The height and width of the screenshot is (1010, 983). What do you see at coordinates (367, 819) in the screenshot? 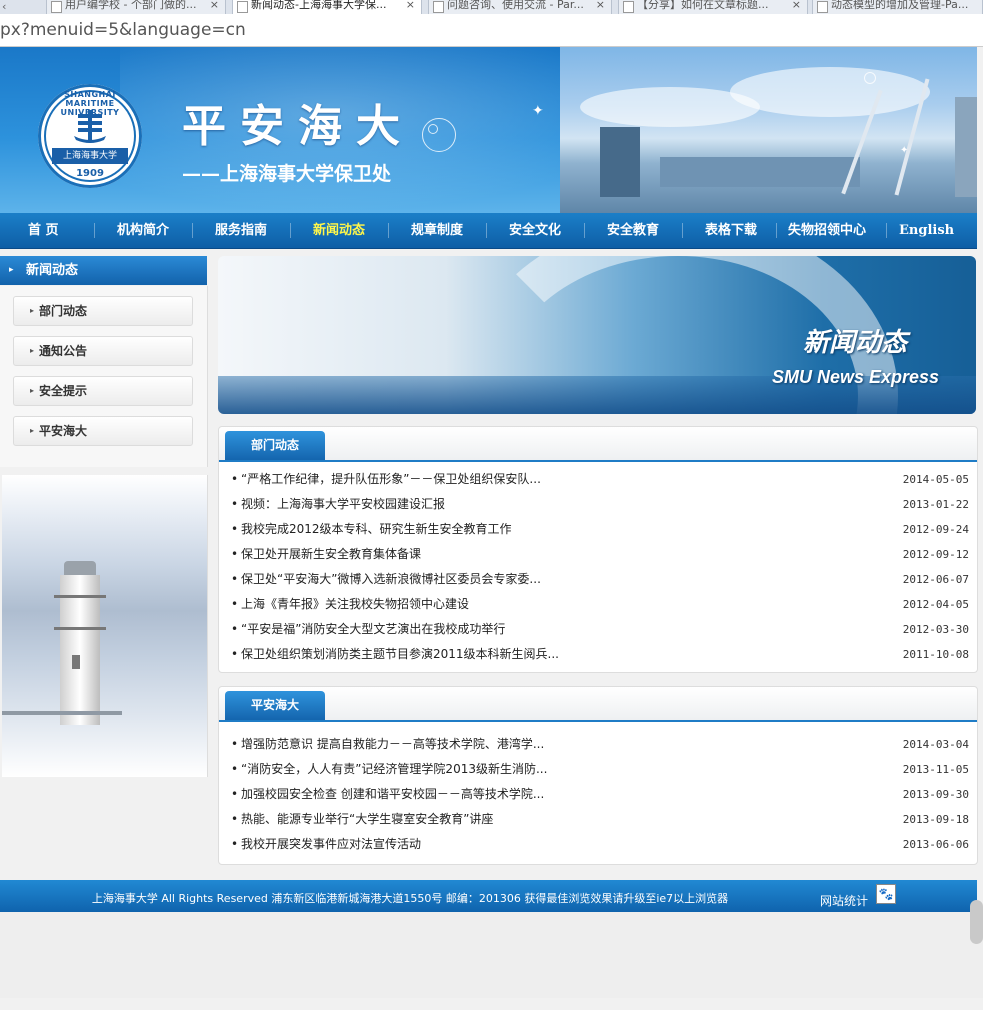
I see `news-title: 热能、能源专业举行“大学生寝室安全教育”讲座` at bounding box center [367, 819].